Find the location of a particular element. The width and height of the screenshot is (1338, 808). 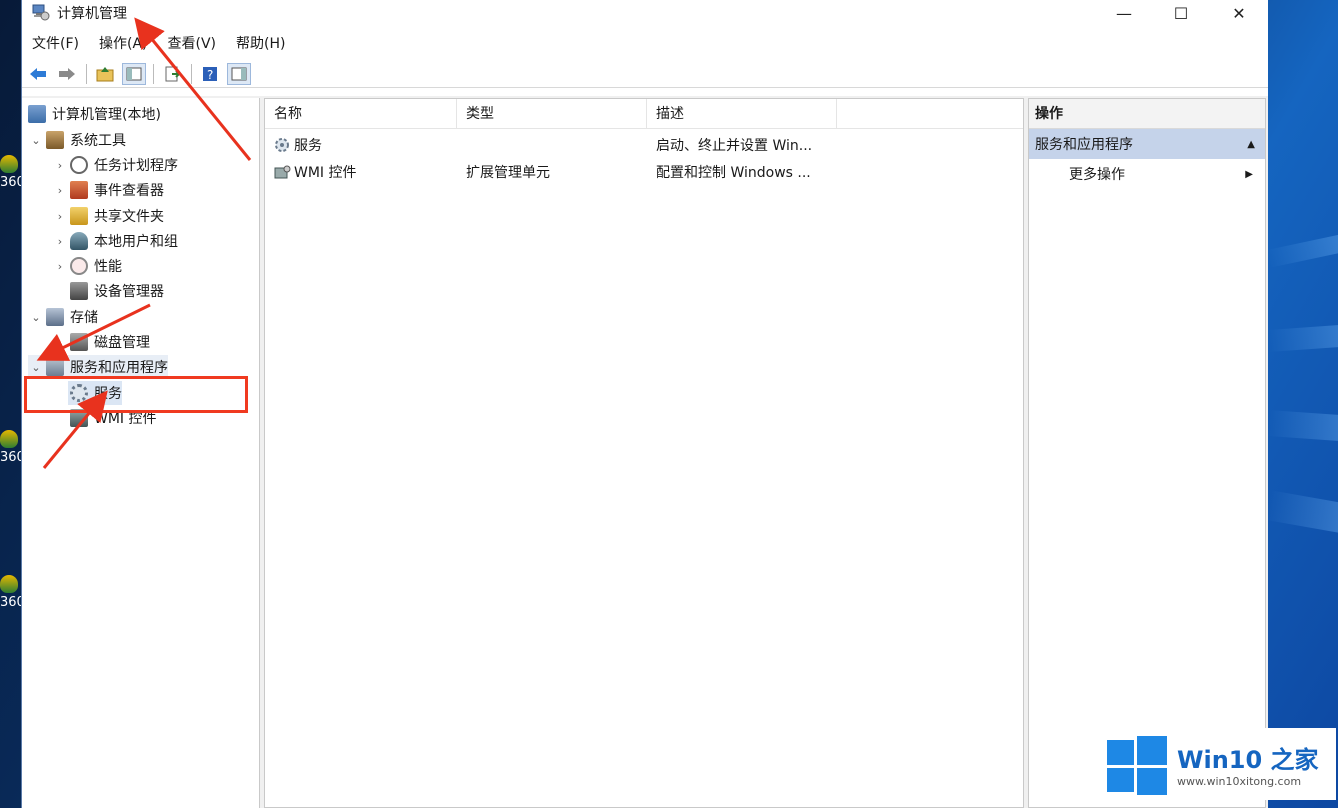

export-list-icon is located at coordinates (172, 74).